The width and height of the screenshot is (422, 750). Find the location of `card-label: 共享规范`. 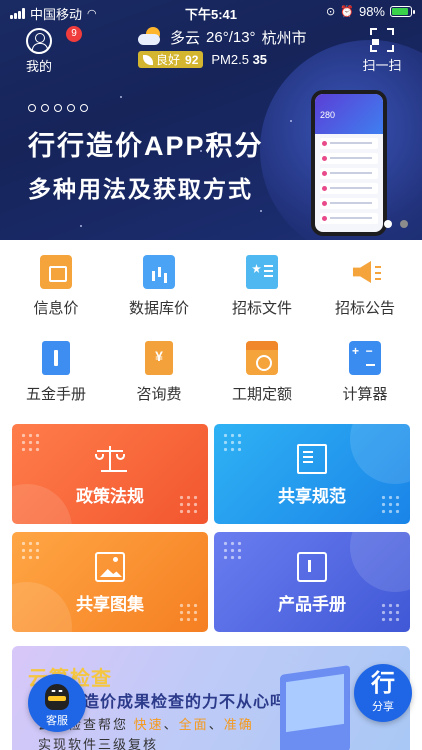

card-label: 共享规范 is located at coordinates (312, 496).